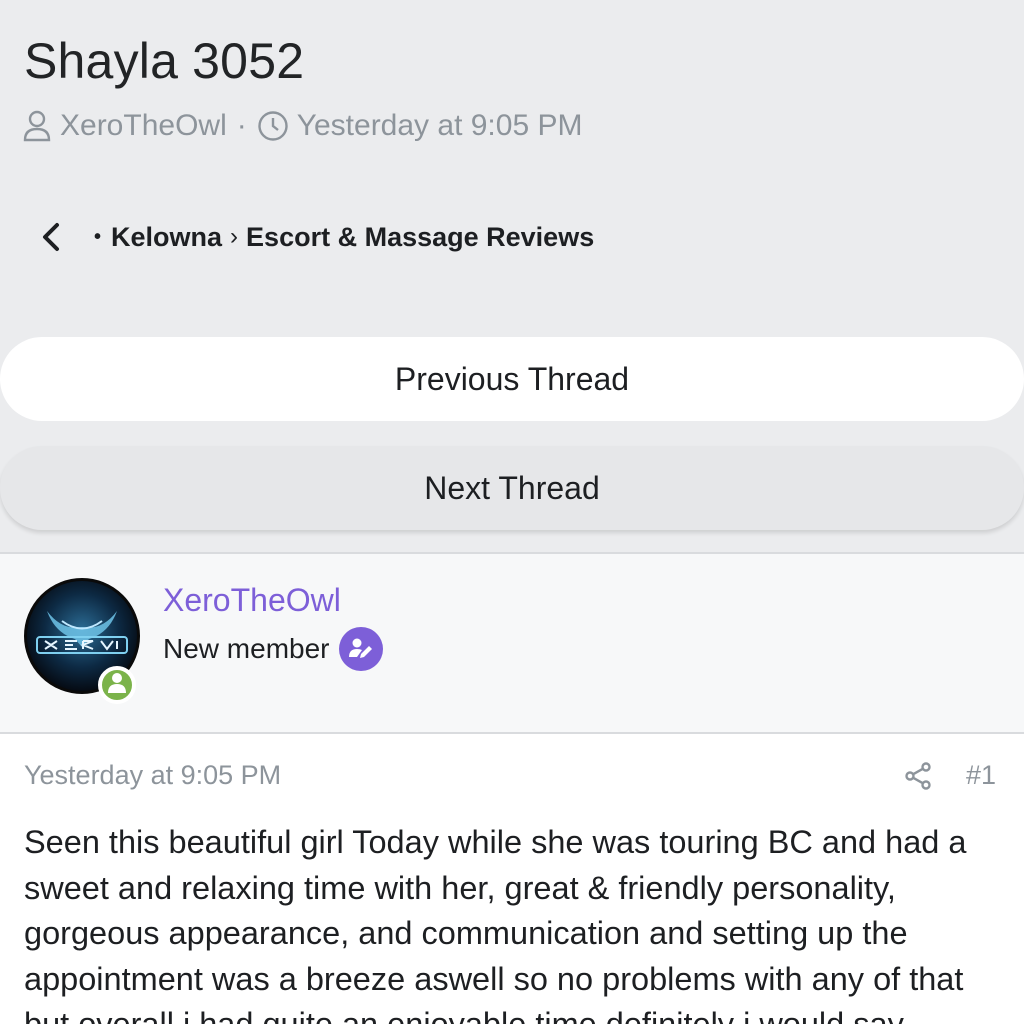 The width and height of the screenshot is (1024, 1024). What do you see at coordinates (164, 61) in the screenshot?
I see `thread-title: Shayla 3052` at bounding box center [164, 61].